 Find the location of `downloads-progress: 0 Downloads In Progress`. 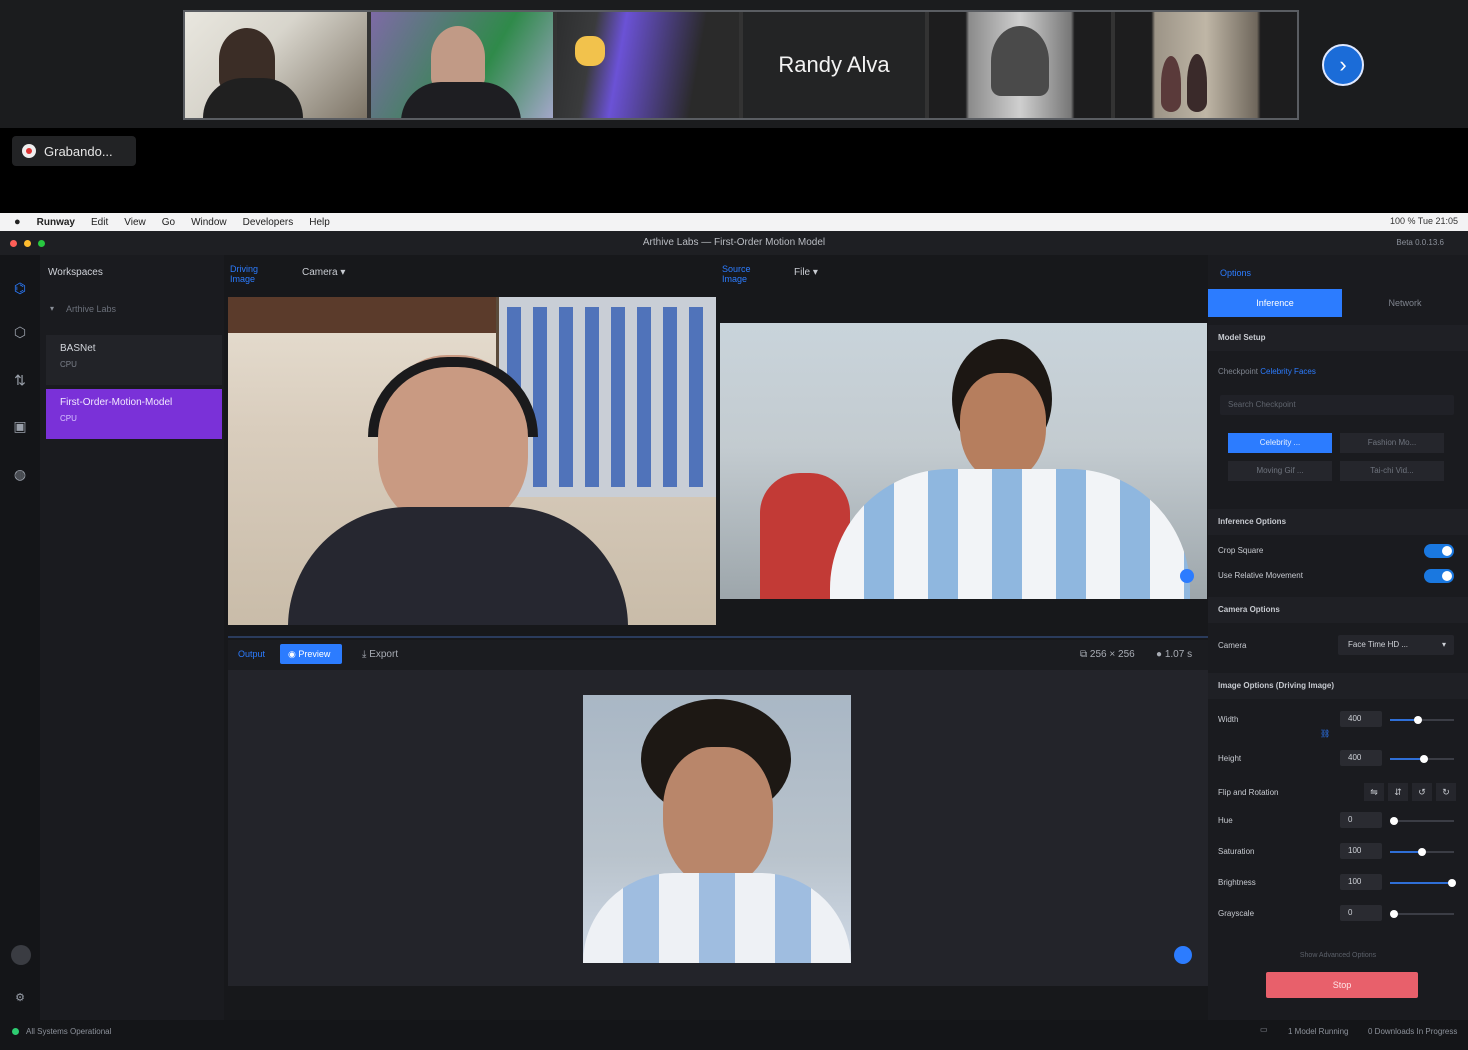

downloads-progress: 0 Downloads In Progress is located at coordinates (1412, 1031).